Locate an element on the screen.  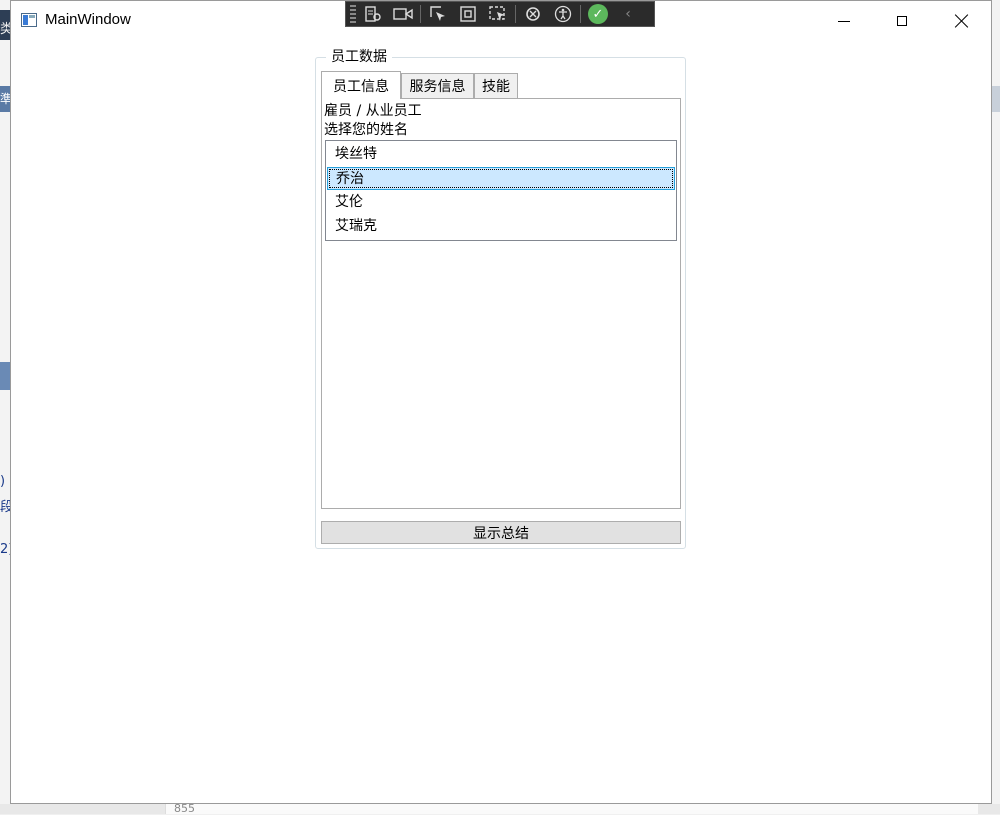
binding-check-icon: ✓ is located at coordinates (598, 14).